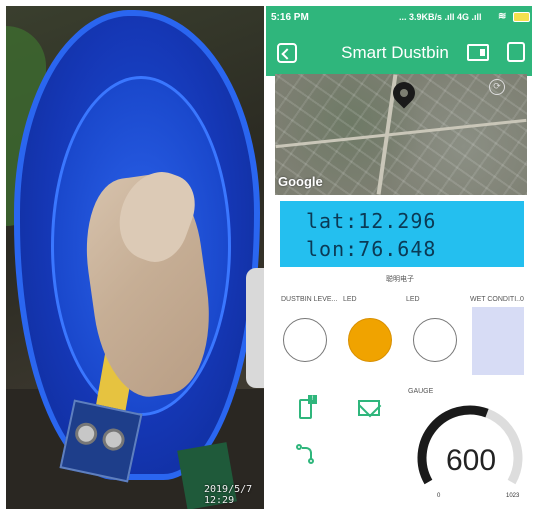  Describe the element at coordinates (522, 299) in the screenshot. I see `wet-condition-value: 0` at that location.